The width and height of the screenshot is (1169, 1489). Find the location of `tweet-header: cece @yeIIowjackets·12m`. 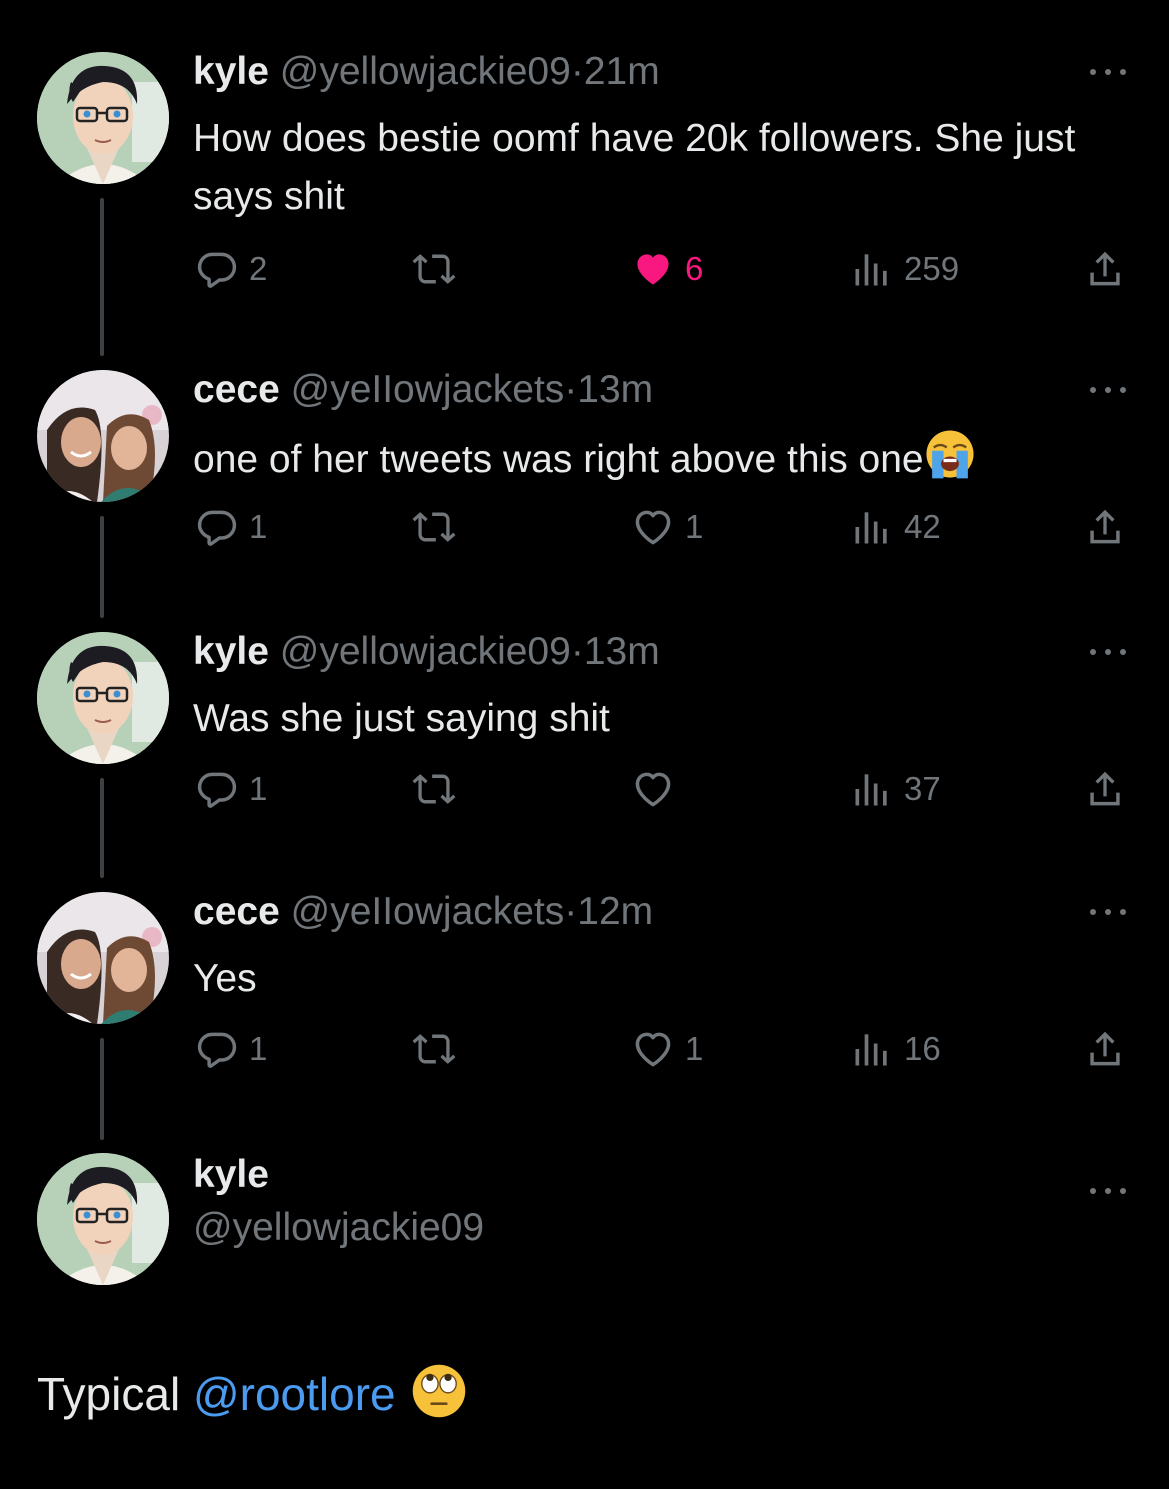

tweet-header: cece @yeIIowjackets·12m is located at coordinates (423, 912).